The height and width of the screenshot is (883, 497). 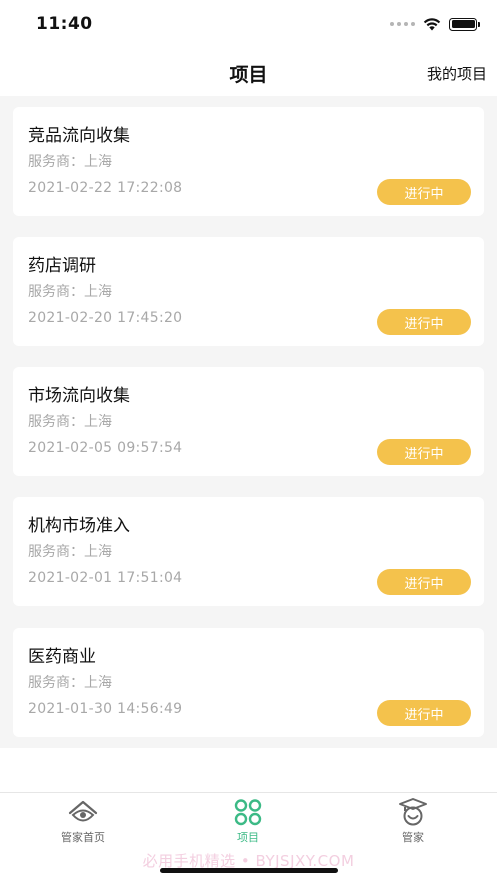 What do you see at coordinates (432, 23) in the screenshot?
I see `wifi-icon` at bounding box center [432, 23].